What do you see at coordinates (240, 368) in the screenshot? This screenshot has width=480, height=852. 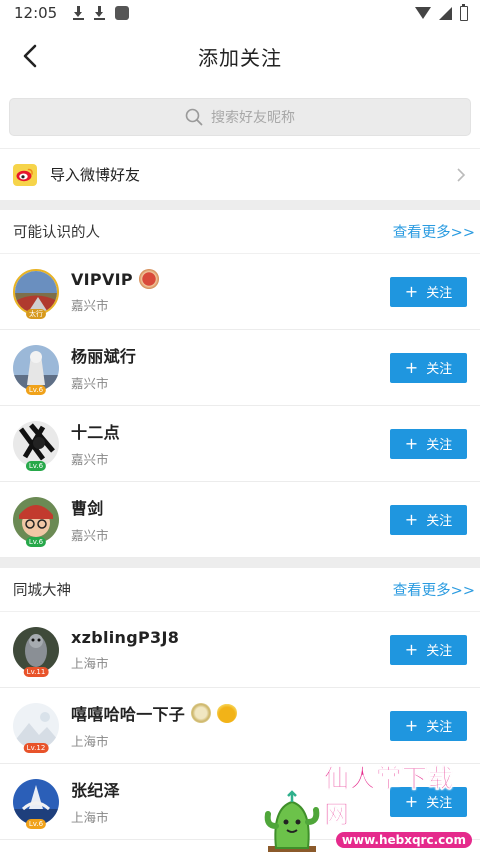 I see `user-row: Lv.6 杨丽斌行 嘉兴市 + 关注` at bounding box center [240, 368].